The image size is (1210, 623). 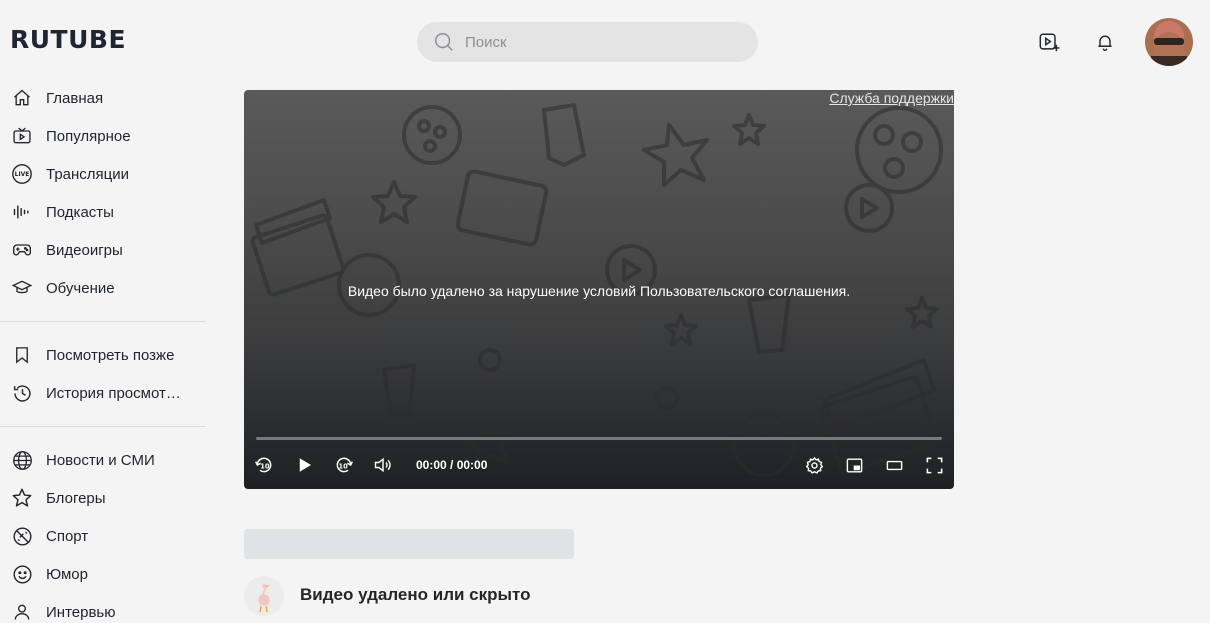 What do you see at coordinates (88, 174) in the screenshot?
I see `sidebar-item-label: Трансляции` at bounding box center [88, 174].